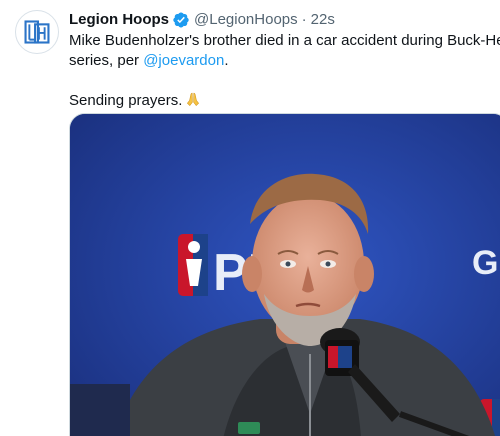 This screenshot has height=436, width=500. What do you see at coordinates (485, 263) in the screenshot?
I see `backdrop-text-right: G` at bounding box center [485, 263].